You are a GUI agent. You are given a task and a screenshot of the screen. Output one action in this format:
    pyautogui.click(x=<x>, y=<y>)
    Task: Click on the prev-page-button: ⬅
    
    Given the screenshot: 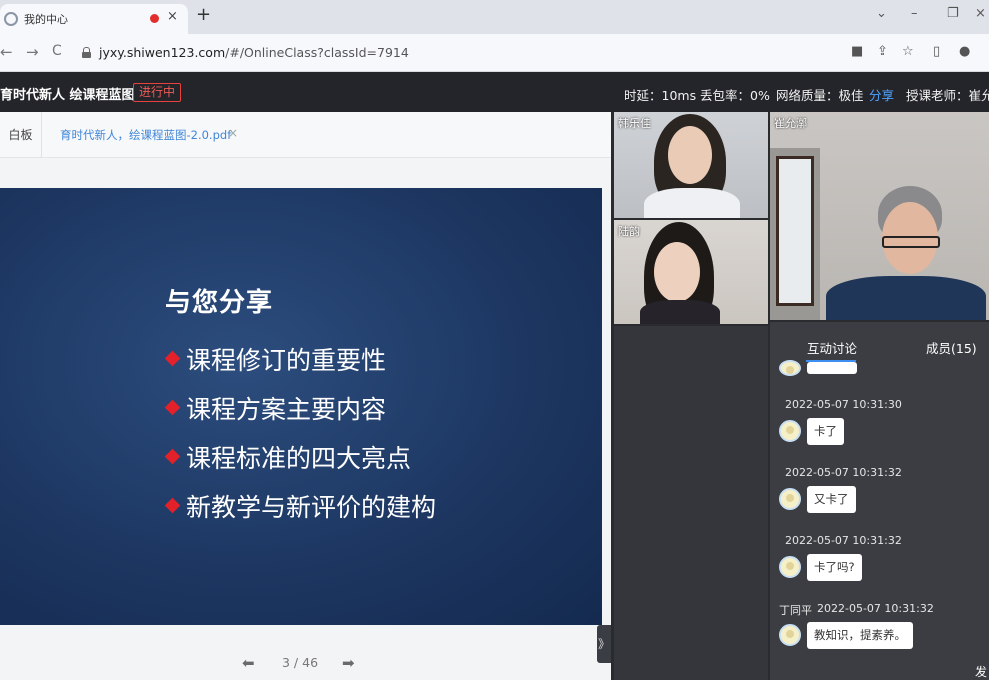 What is the action you would take?
    pyautogui.click(x=248, y=663)
    